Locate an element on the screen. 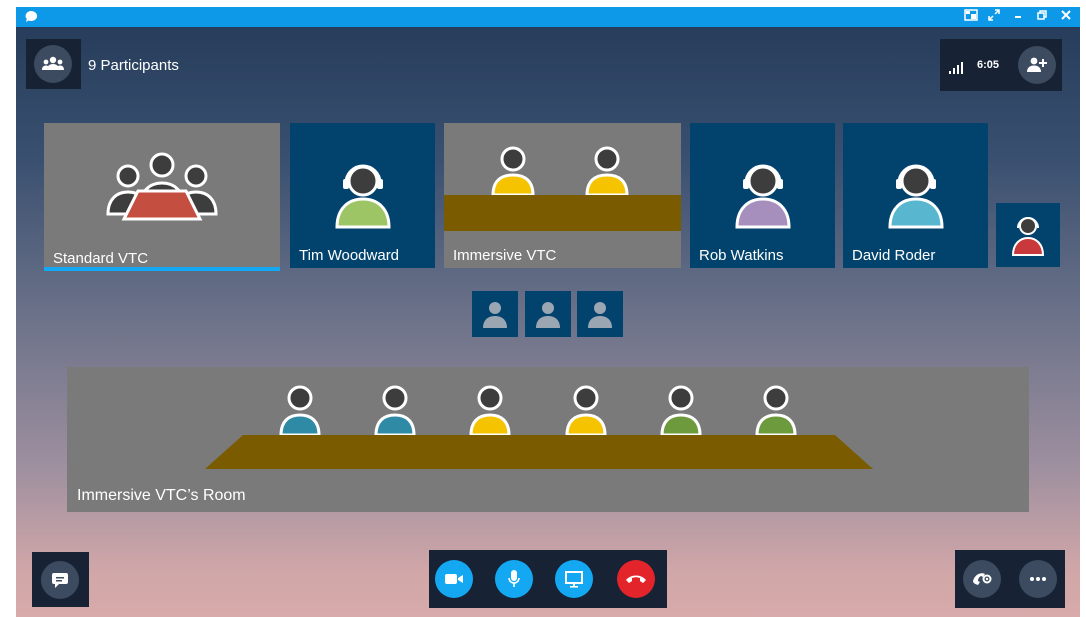 Image resolution: width=1086 pixels, height=617 pixels. hangup-button is located at coordinates (636, 579).